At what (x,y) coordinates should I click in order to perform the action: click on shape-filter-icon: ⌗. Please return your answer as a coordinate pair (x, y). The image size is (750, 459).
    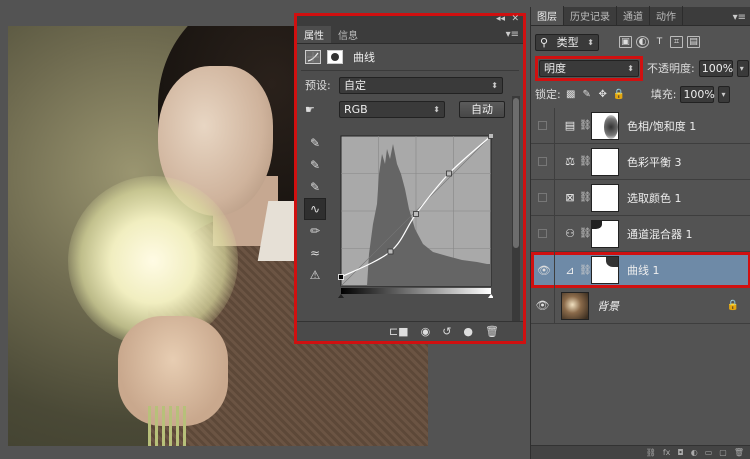
    Looking at the image, I should click on (676, 42).